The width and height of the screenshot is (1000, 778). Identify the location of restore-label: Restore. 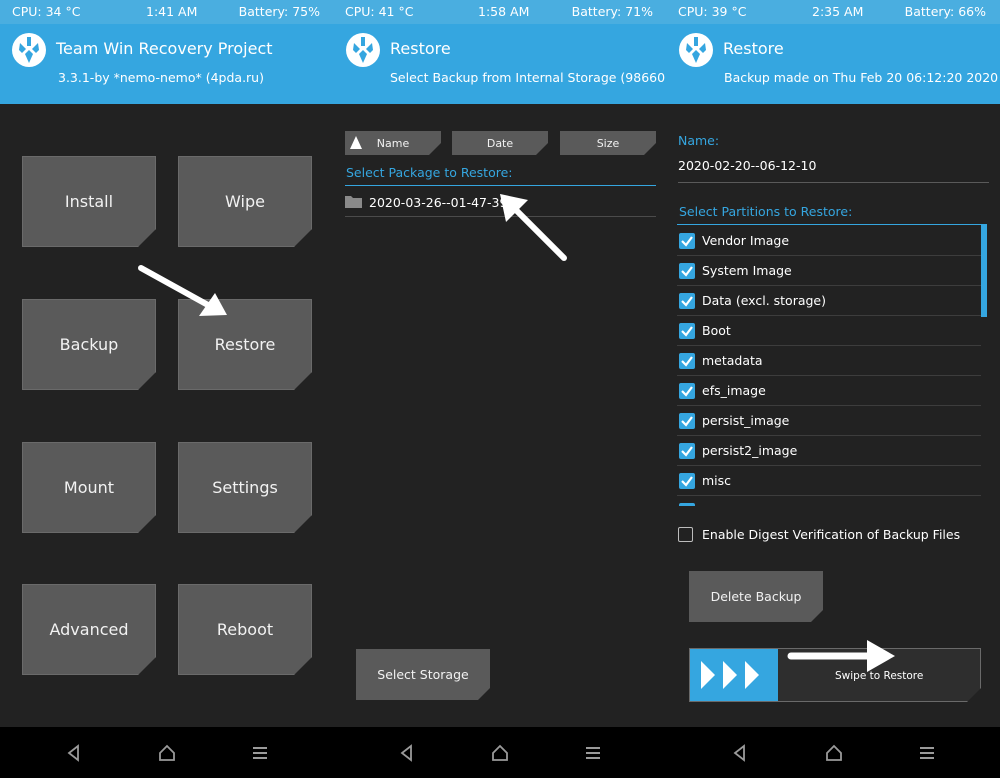
(245, 344).